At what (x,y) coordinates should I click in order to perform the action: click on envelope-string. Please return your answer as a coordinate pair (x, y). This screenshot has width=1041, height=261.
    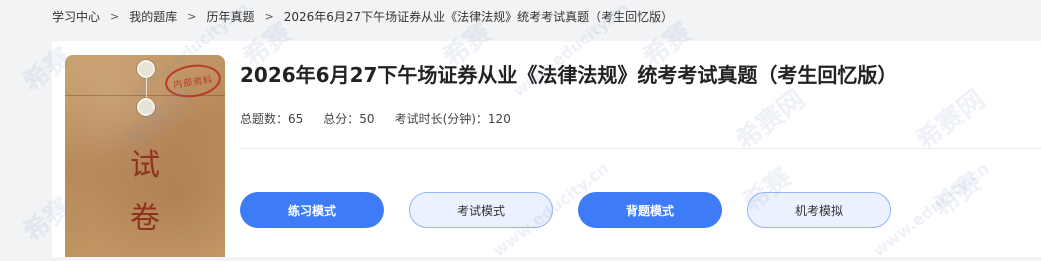
    Looking at the image, I should click on (146, 88).